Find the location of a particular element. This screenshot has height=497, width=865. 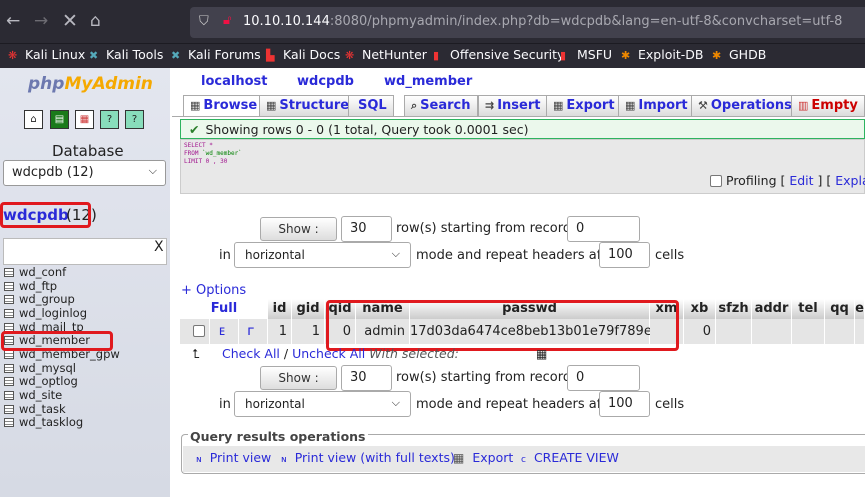

profiling-checkbox is located at coordinates (716, 181).